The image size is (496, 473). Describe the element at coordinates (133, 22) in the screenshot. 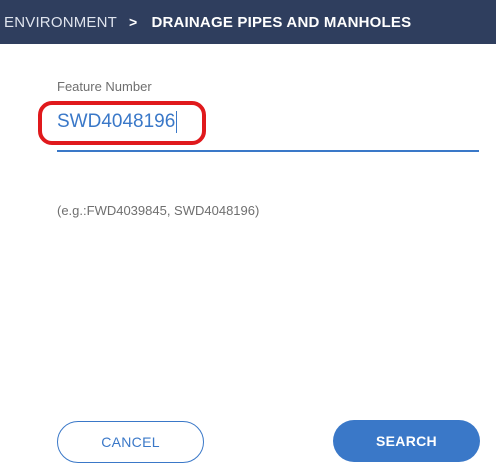

I see `chevron-right-icon: >` at that location.